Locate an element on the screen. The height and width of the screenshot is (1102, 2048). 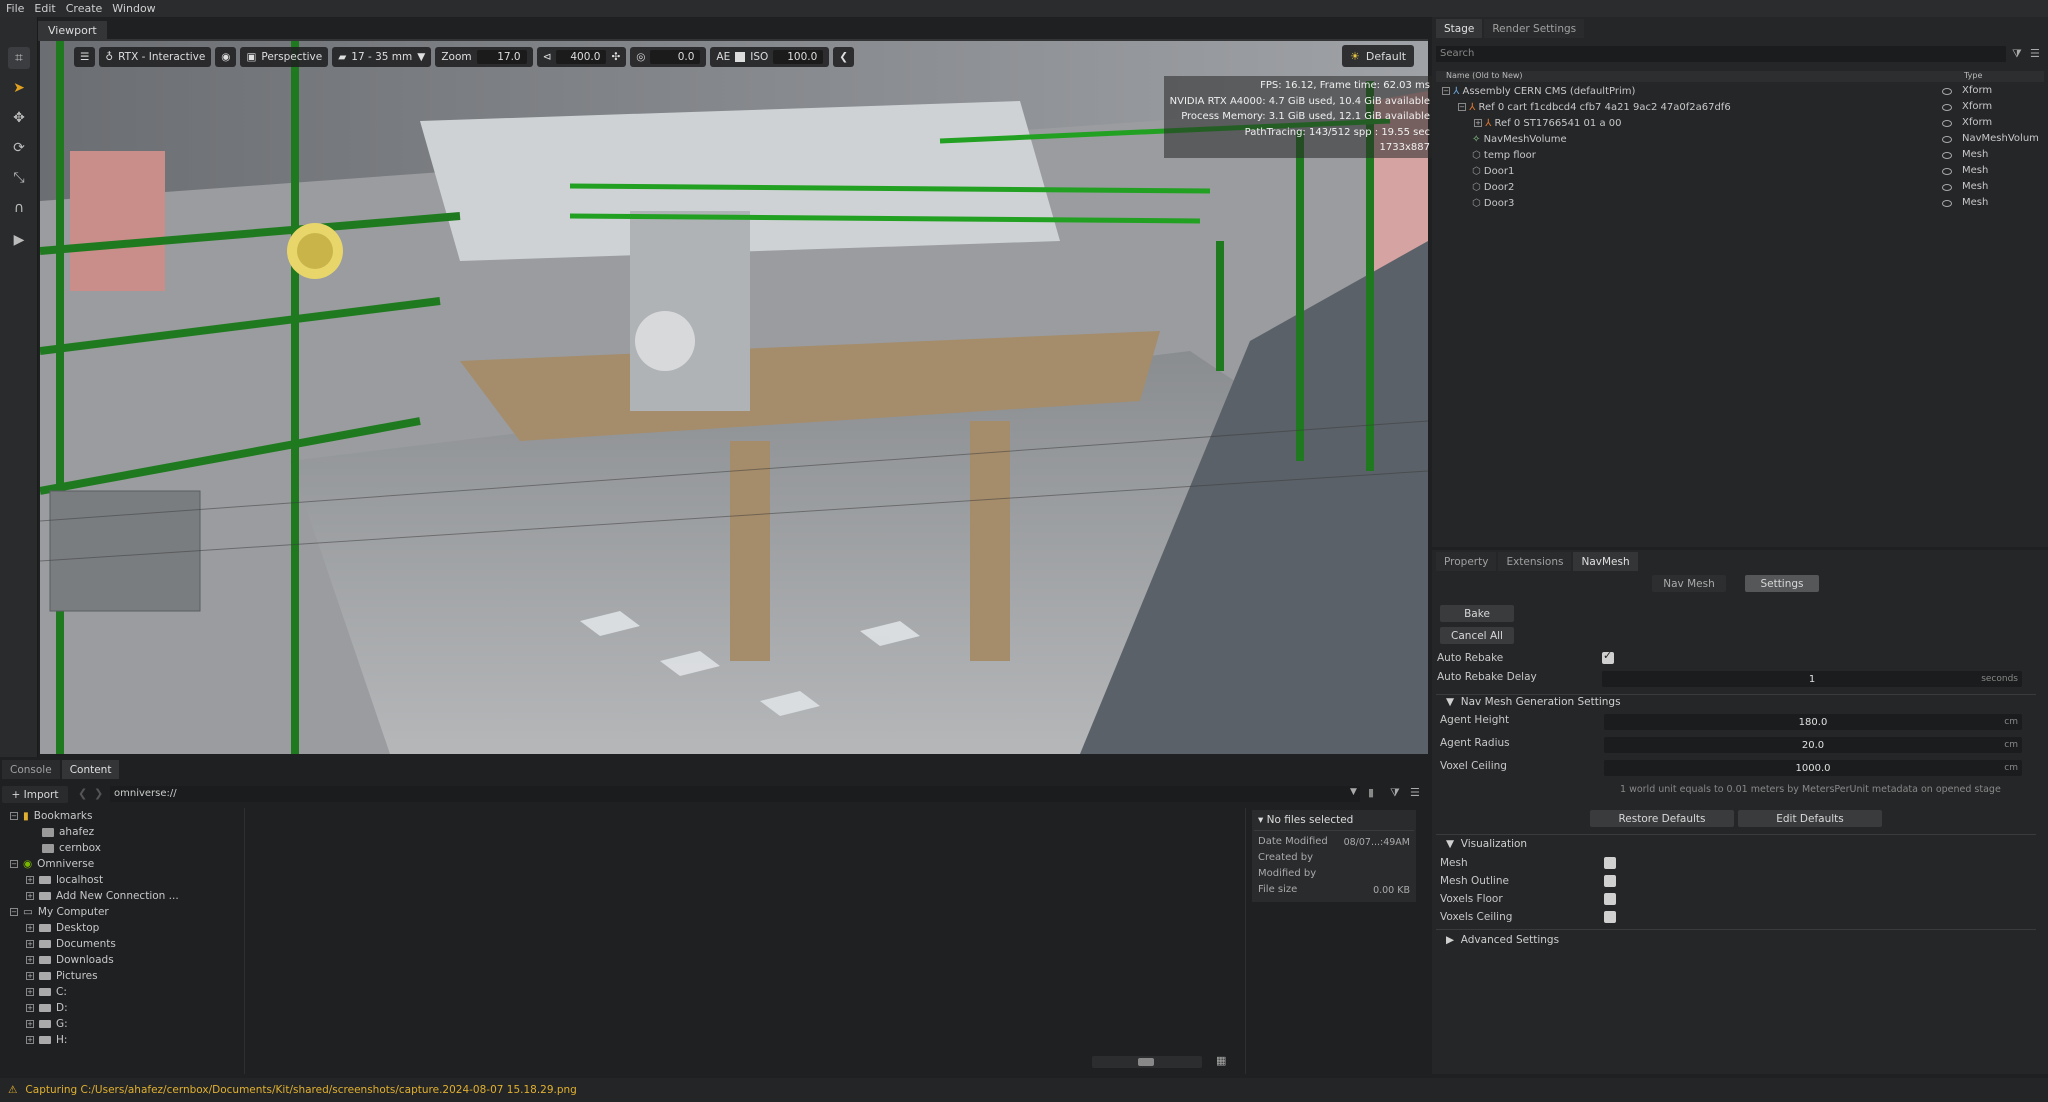
rotate-icon: ⟳ is located at coordinates (19, 148).